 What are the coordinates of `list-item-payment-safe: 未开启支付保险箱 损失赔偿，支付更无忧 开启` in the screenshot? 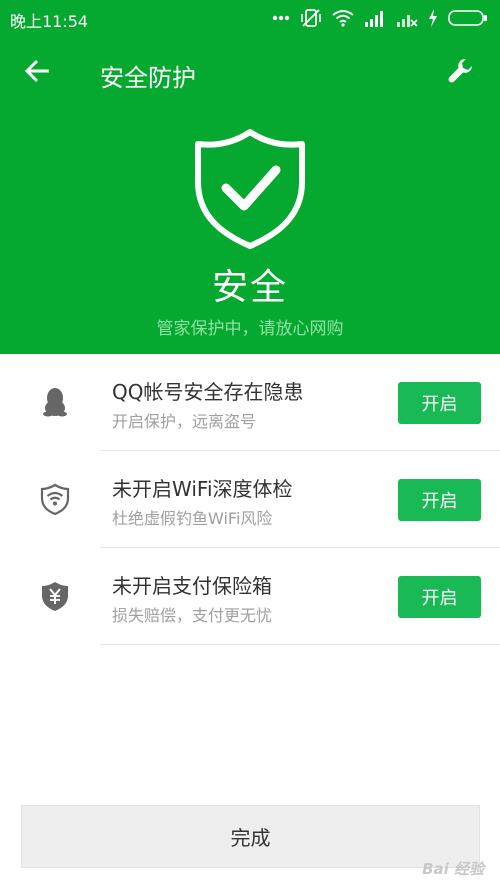 It's located at (250, 596).